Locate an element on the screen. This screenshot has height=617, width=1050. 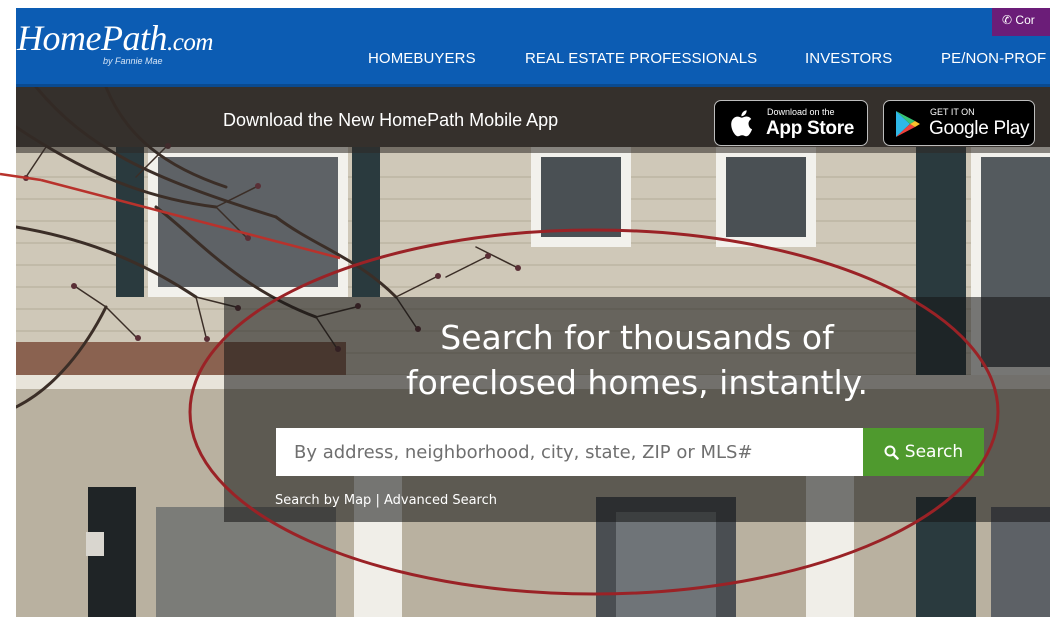
google-play-small-text: GET IT ON is located at coordinates (952, 112).